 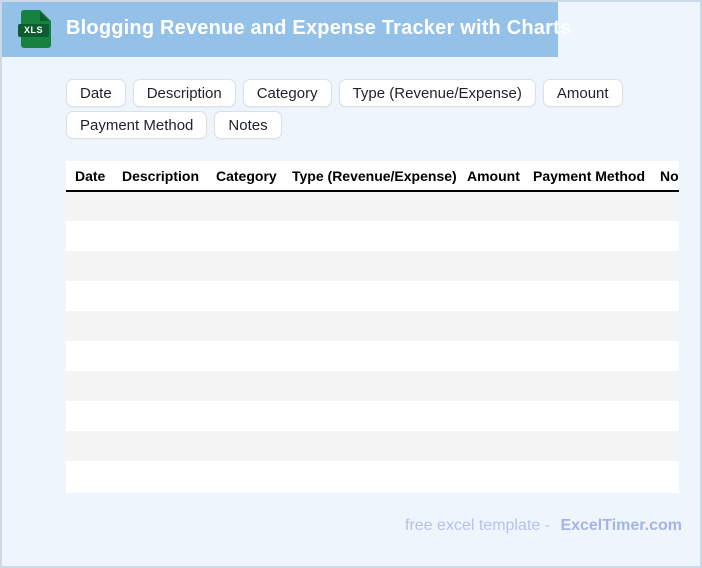 What do you see at coordinates (582, 93) in the screenshot?
I see `chip-amount: Amount` at bounding box center [582, 93].